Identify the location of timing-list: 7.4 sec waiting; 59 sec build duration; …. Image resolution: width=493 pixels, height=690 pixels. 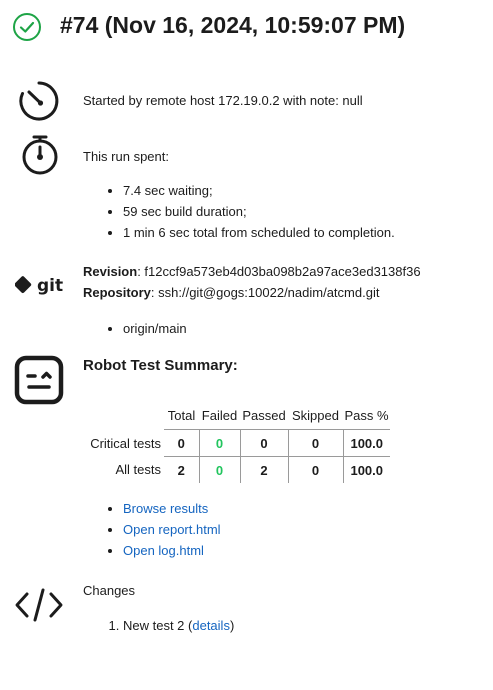
(259, 211).